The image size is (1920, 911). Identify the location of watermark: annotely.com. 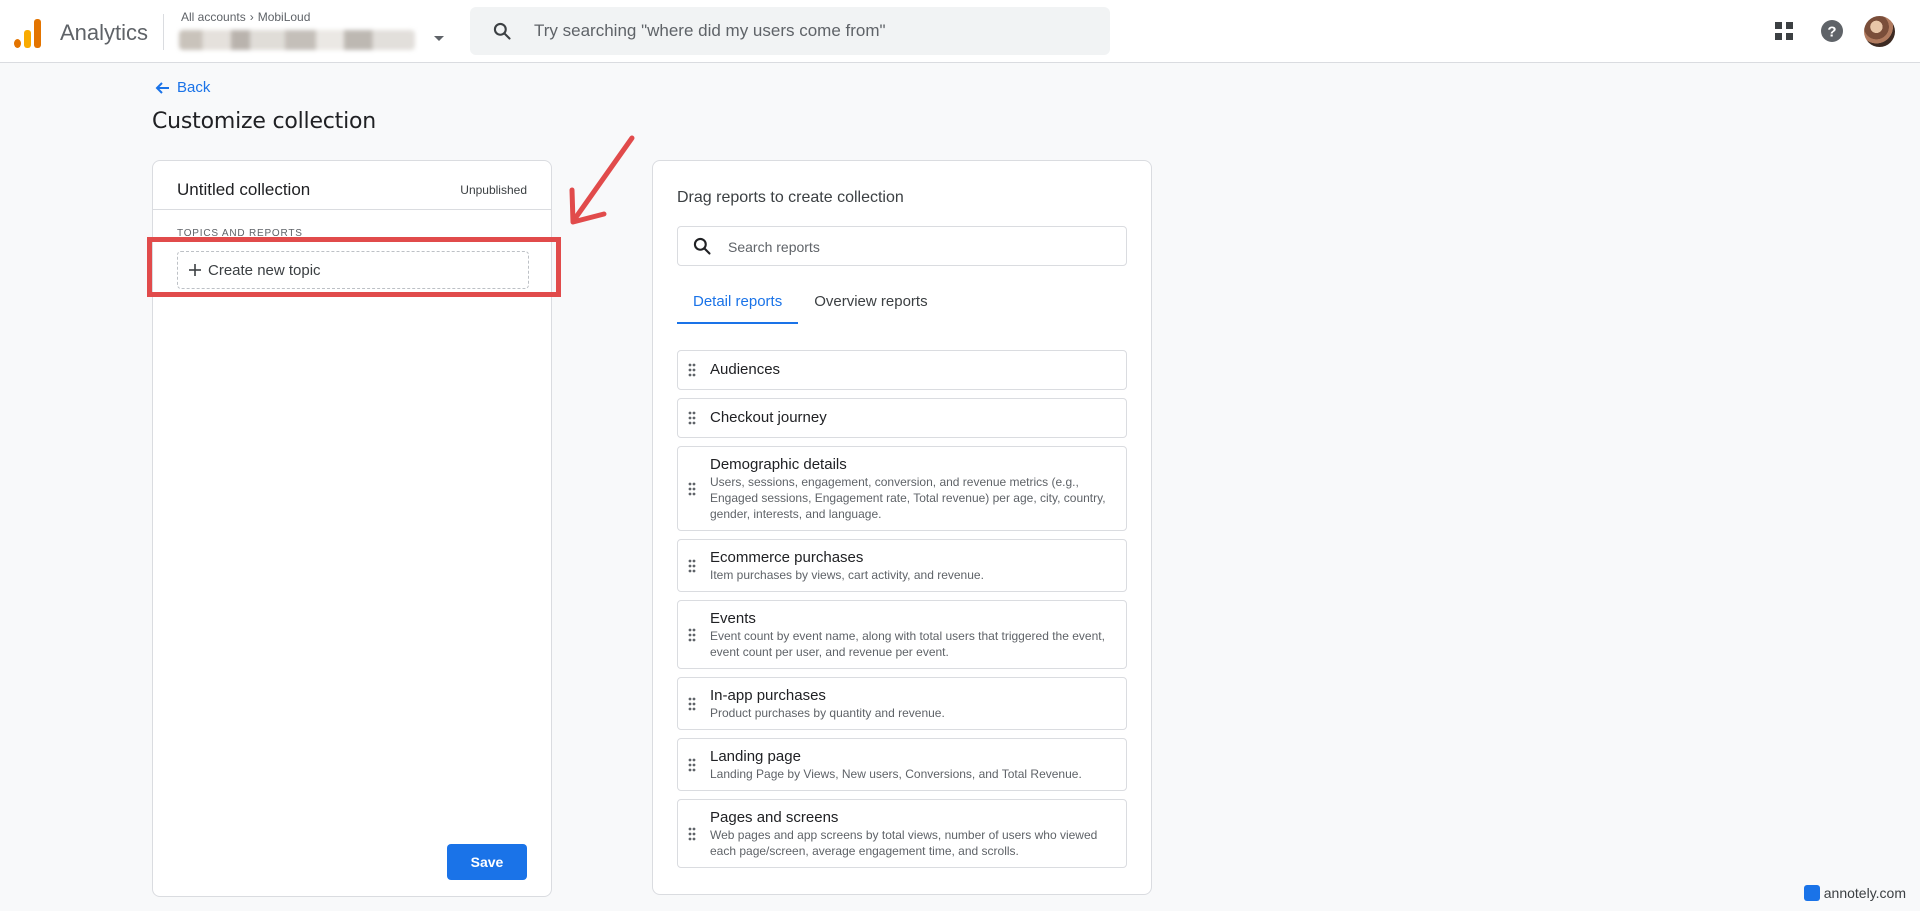
(1854, 893).